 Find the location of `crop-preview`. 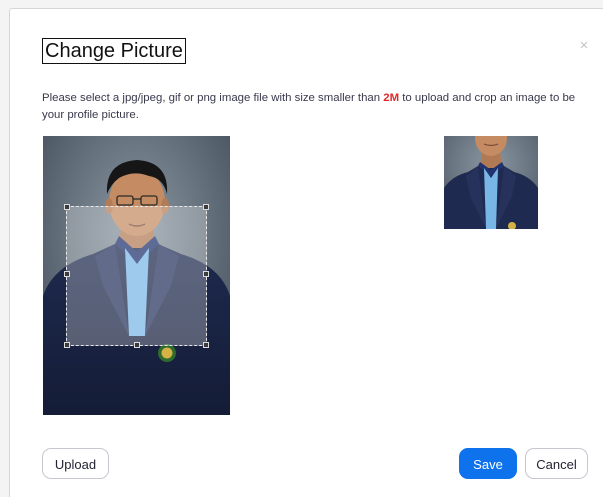

crop-preview is located at coordinates (491, 182).